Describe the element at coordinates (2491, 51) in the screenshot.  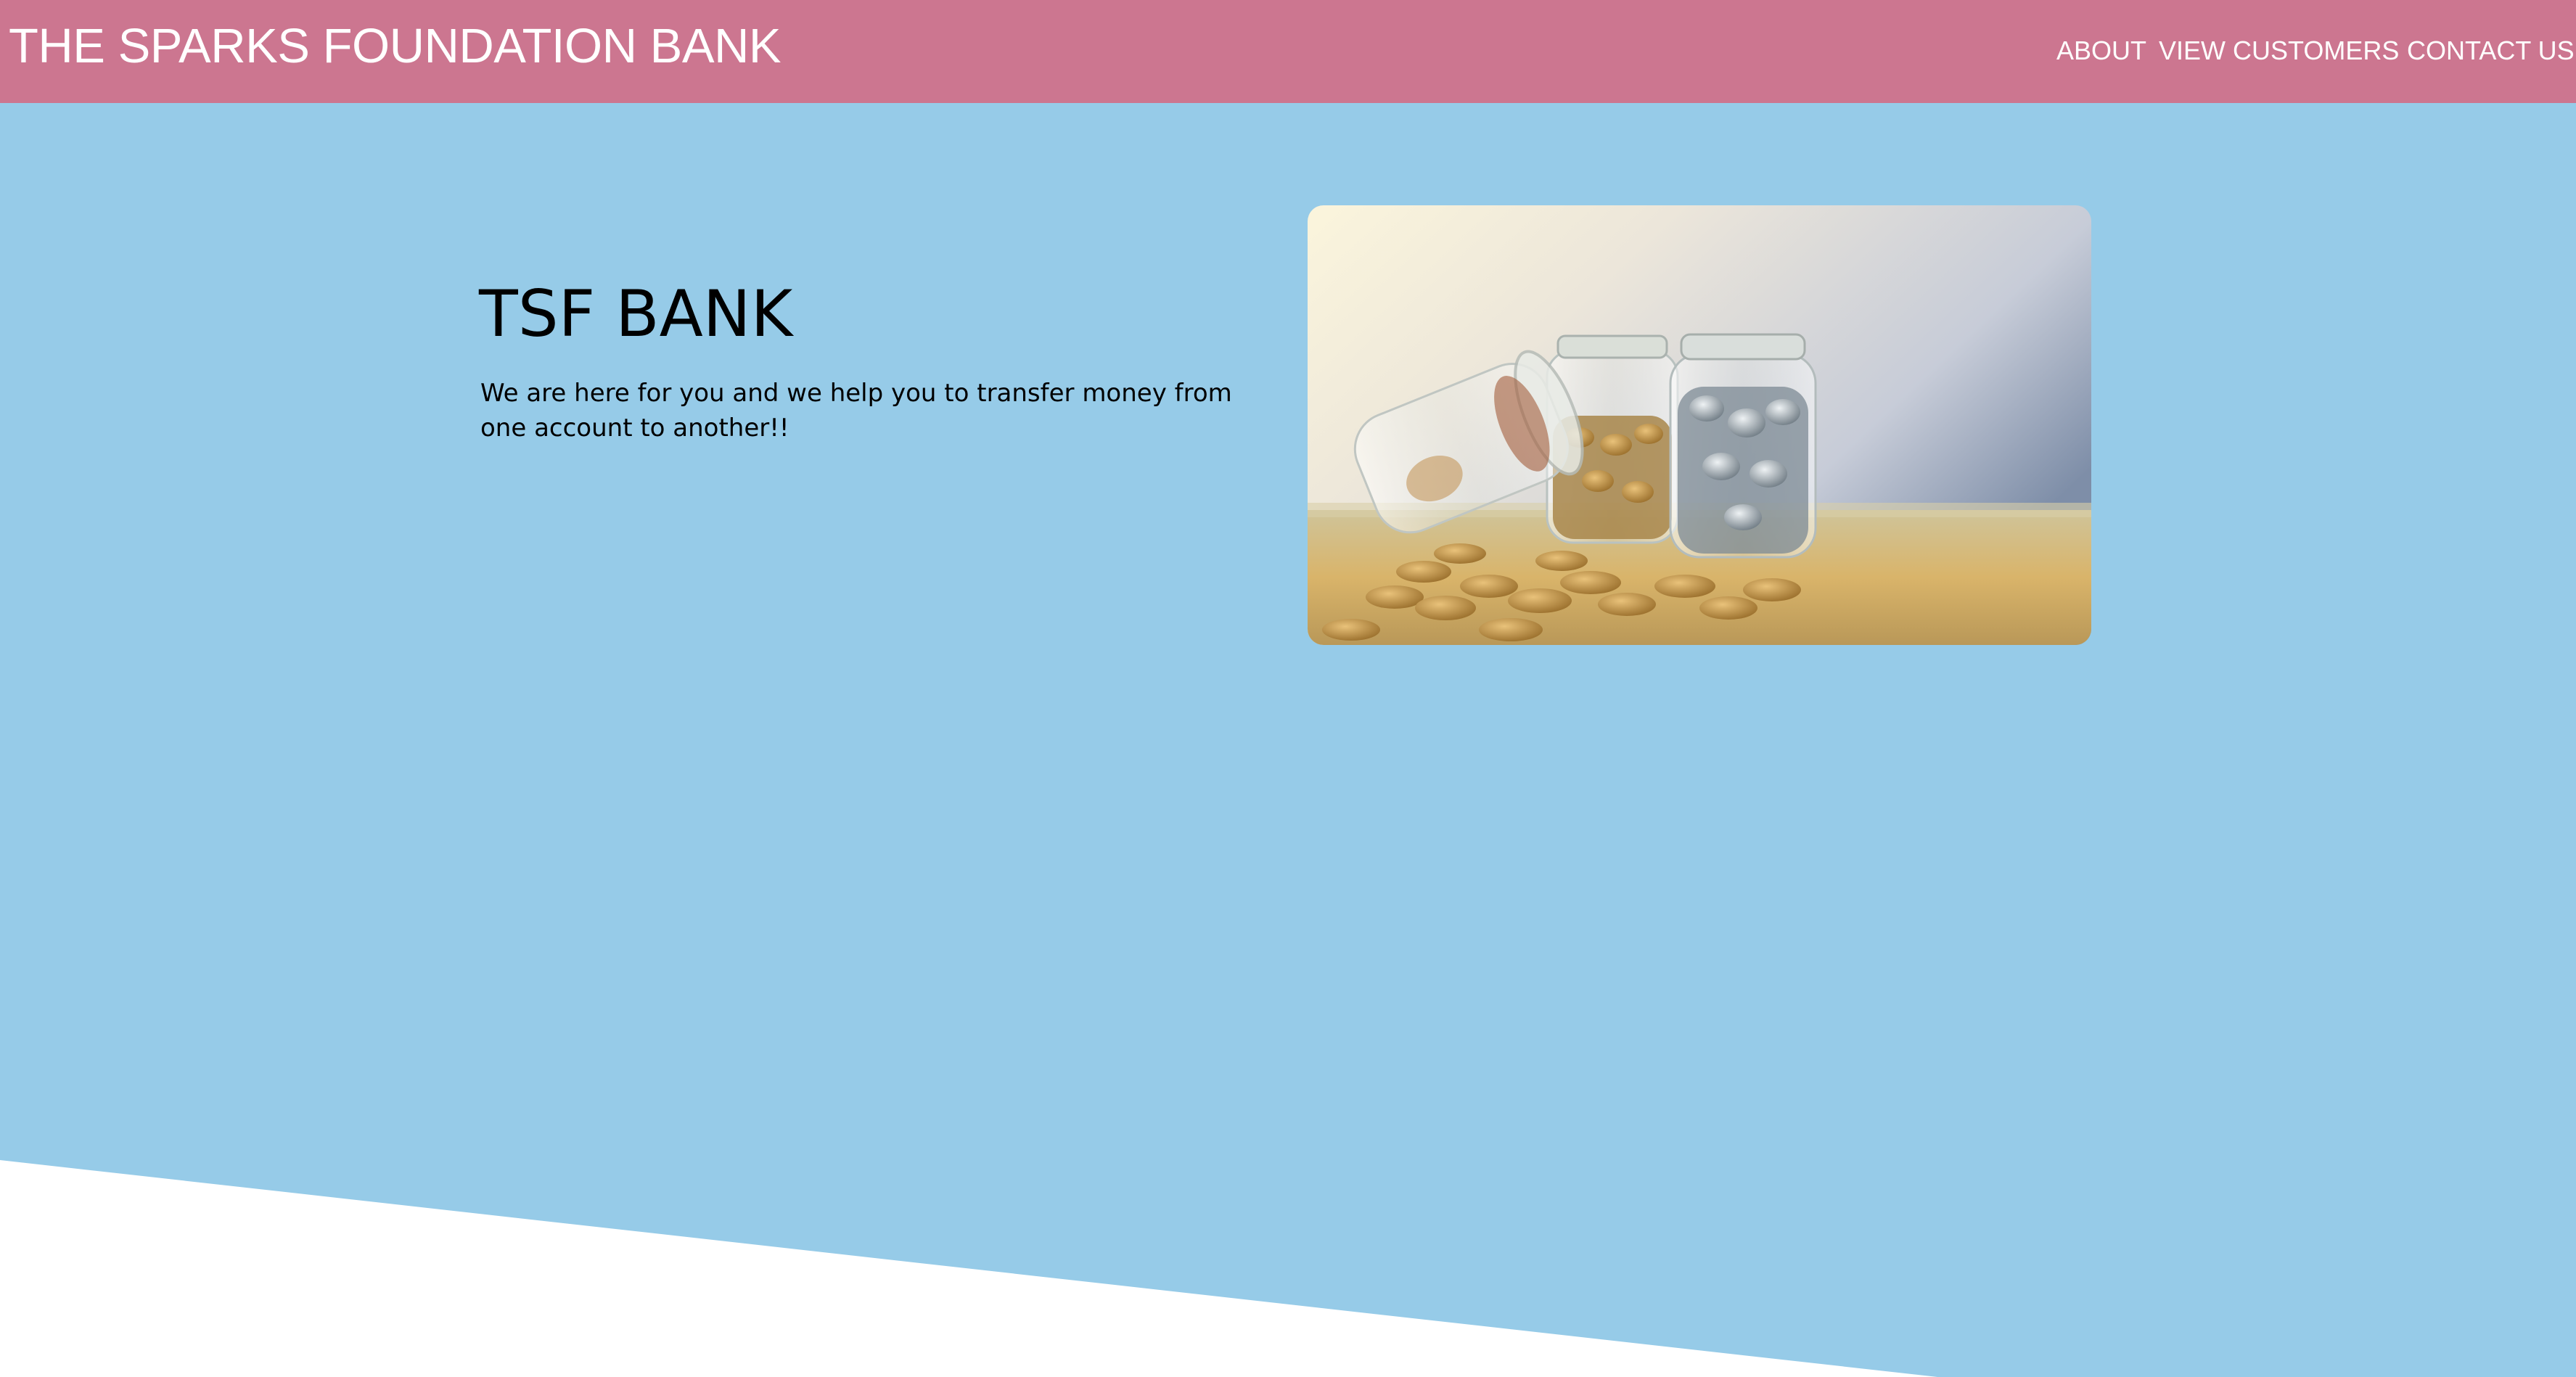
I see `nav-link-contact-us: CONTACT US` at that location.